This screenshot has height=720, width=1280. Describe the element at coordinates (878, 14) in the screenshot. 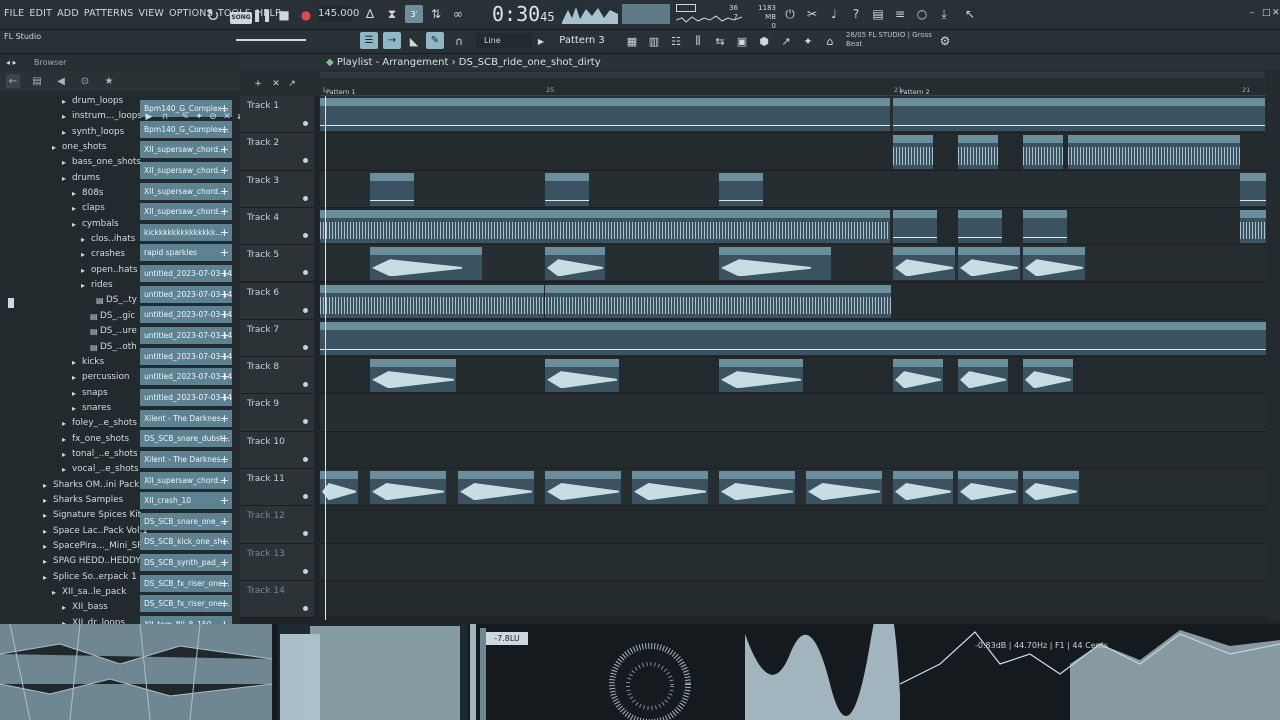

I see `save-icon: ▤` at that location.